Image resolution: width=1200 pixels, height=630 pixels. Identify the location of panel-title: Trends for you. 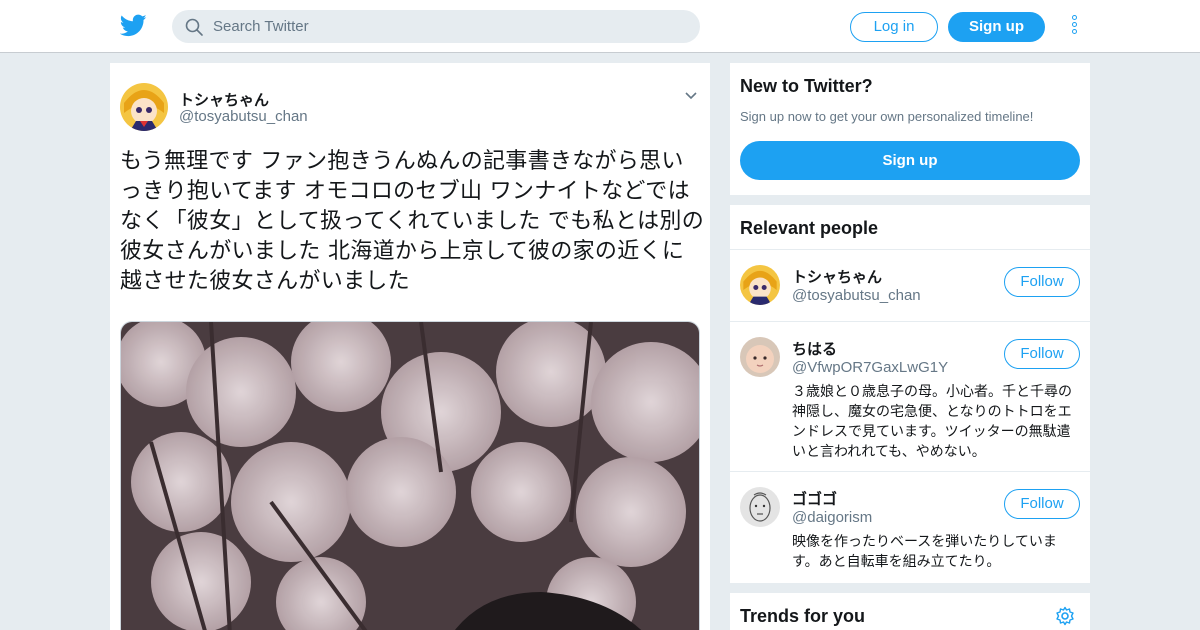
(803, 616).